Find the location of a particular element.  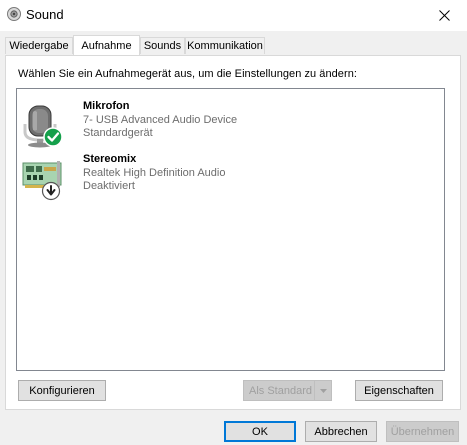

apply-button: Übernehmen is located at coordinates (422, 431).